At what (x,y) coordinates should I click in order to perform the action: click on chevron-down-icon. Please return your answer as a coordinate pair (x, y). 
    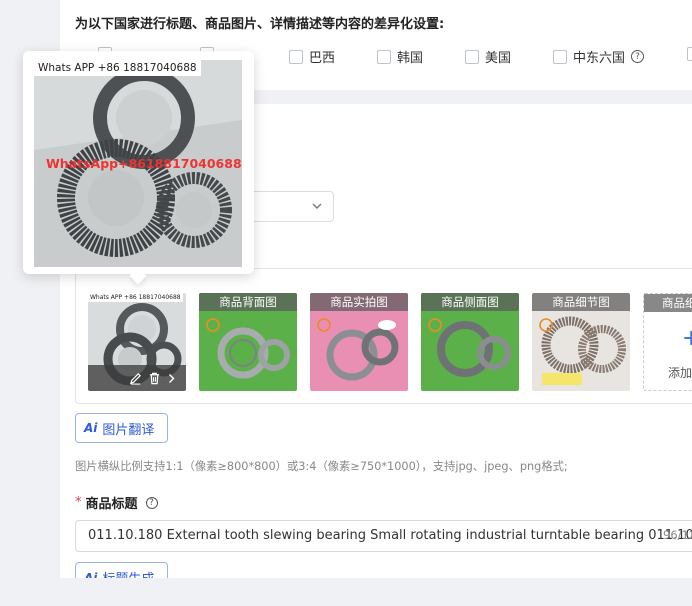
    Looking at the image, I should click on (317, 206).